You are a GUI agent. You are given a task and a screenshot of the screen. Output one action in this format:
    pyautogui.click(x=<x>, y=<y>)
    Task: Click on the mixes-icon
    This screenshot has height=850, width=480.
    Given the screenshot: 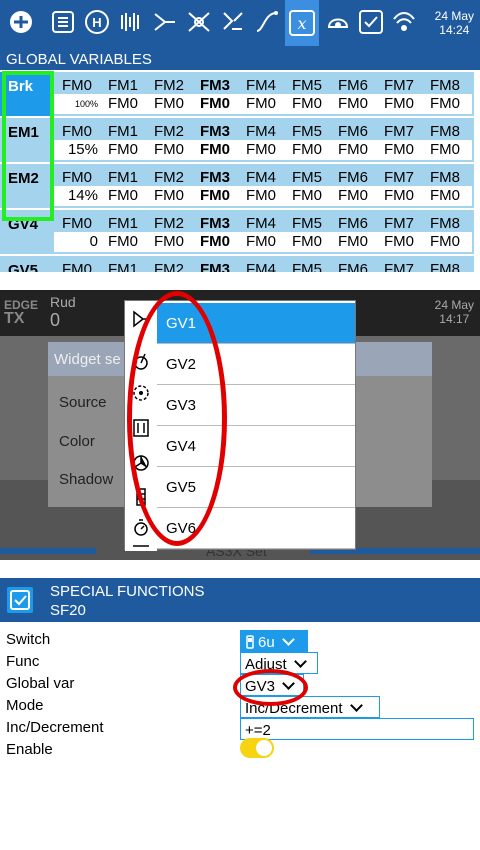 What is the action you would take?
    pyautogui.click(x=199, y=22)
    